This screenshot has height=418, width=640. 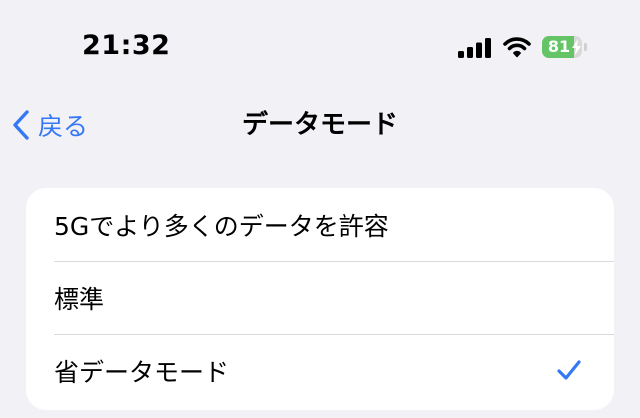 I want to click on back-button: 戻る, so click(x=50, y=125).